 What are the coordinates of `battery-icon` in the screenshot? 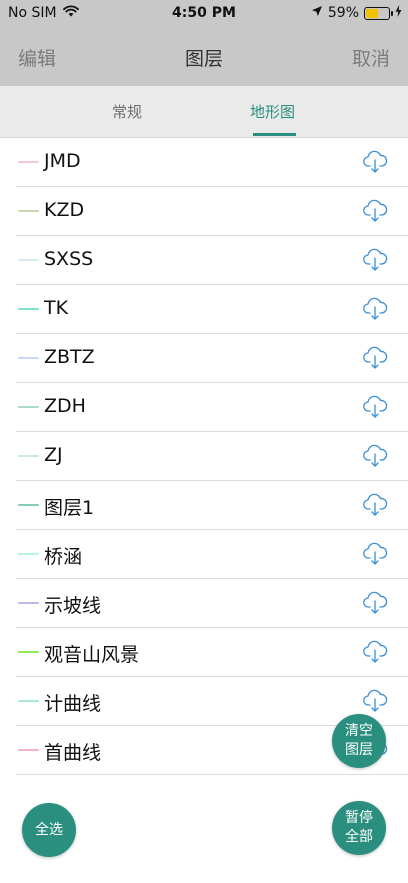 It's located at (378, 13).